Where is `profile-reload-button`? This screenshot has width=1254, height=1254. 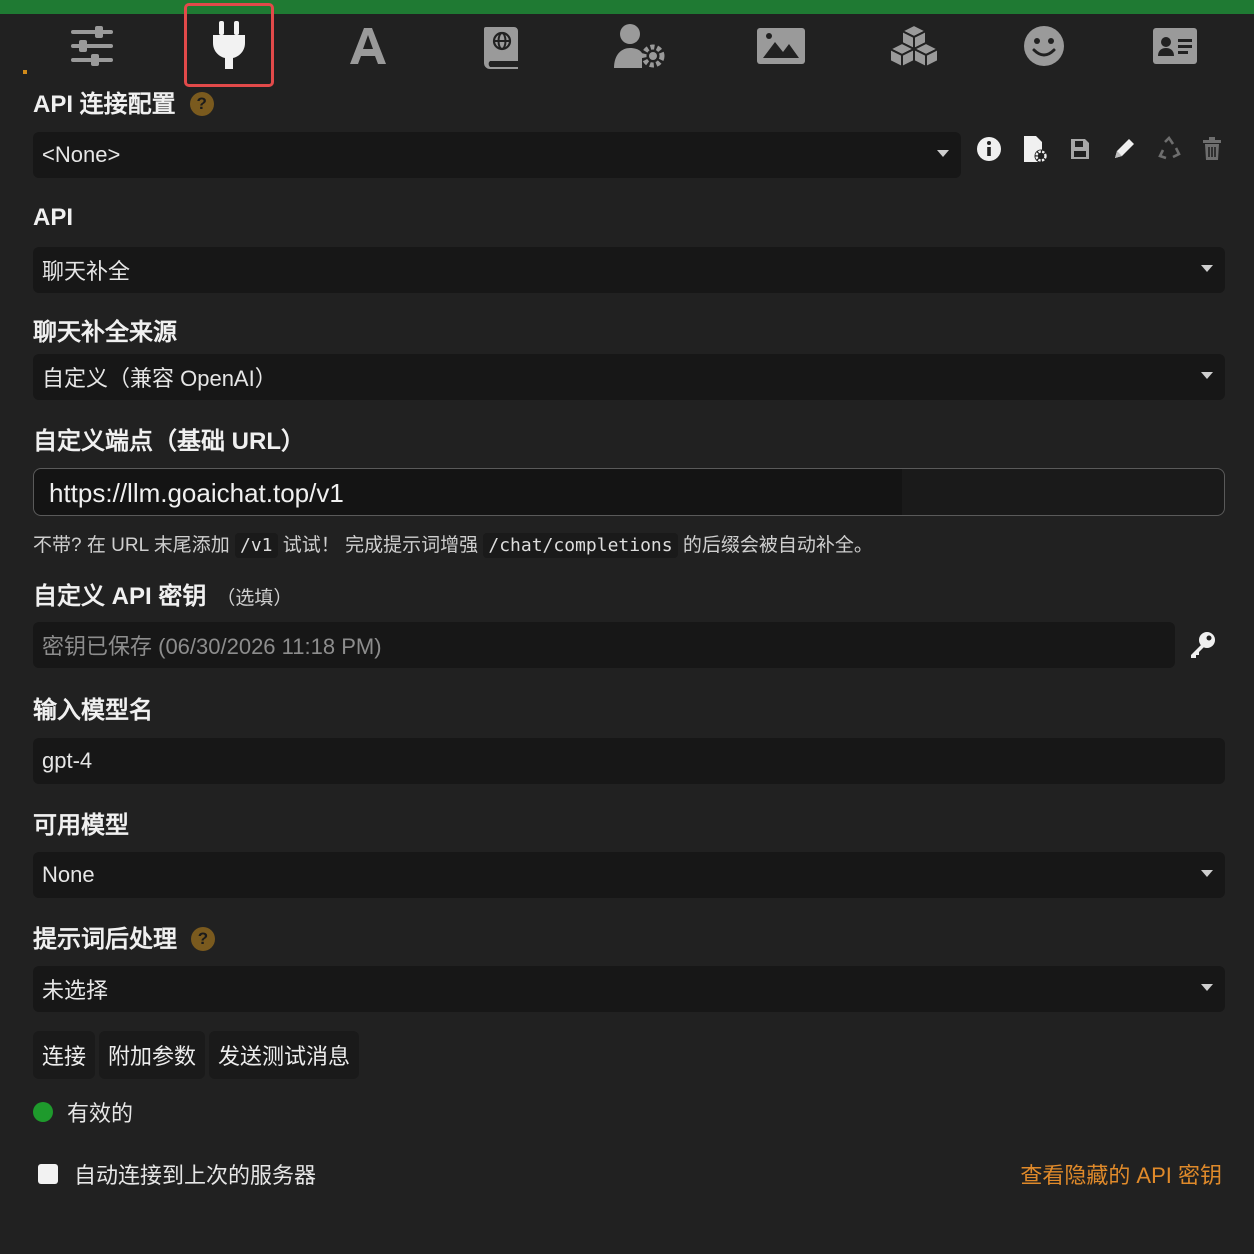 profile-reload-button is located at coordinates (1169, 149).